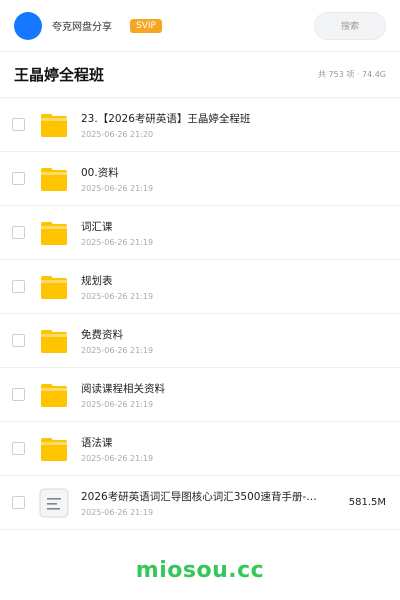 The height and width of the screenshot is (600, 400). I want to click on file-name: 00.资料, so click(233, 172).